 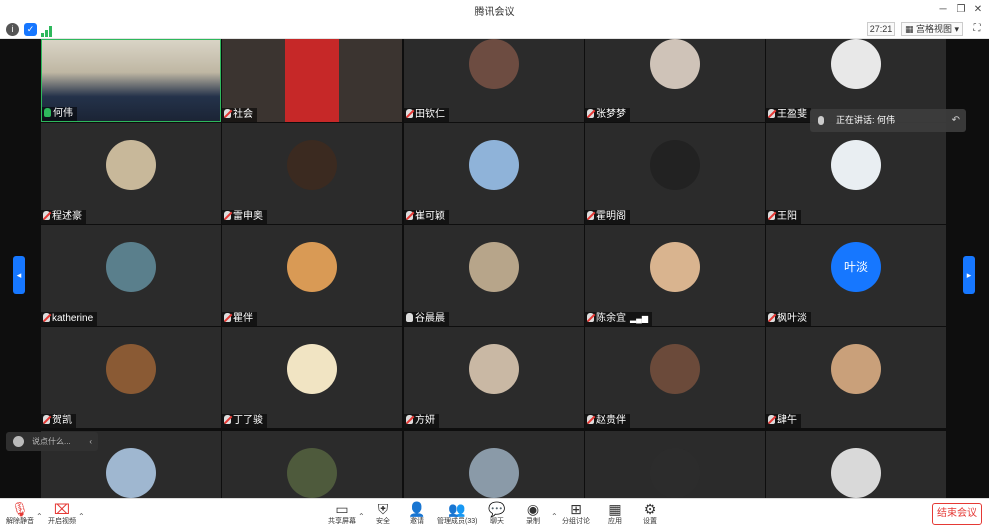 I want to click on participant-namebar: 崔可颖, so click(x=426, y=217).